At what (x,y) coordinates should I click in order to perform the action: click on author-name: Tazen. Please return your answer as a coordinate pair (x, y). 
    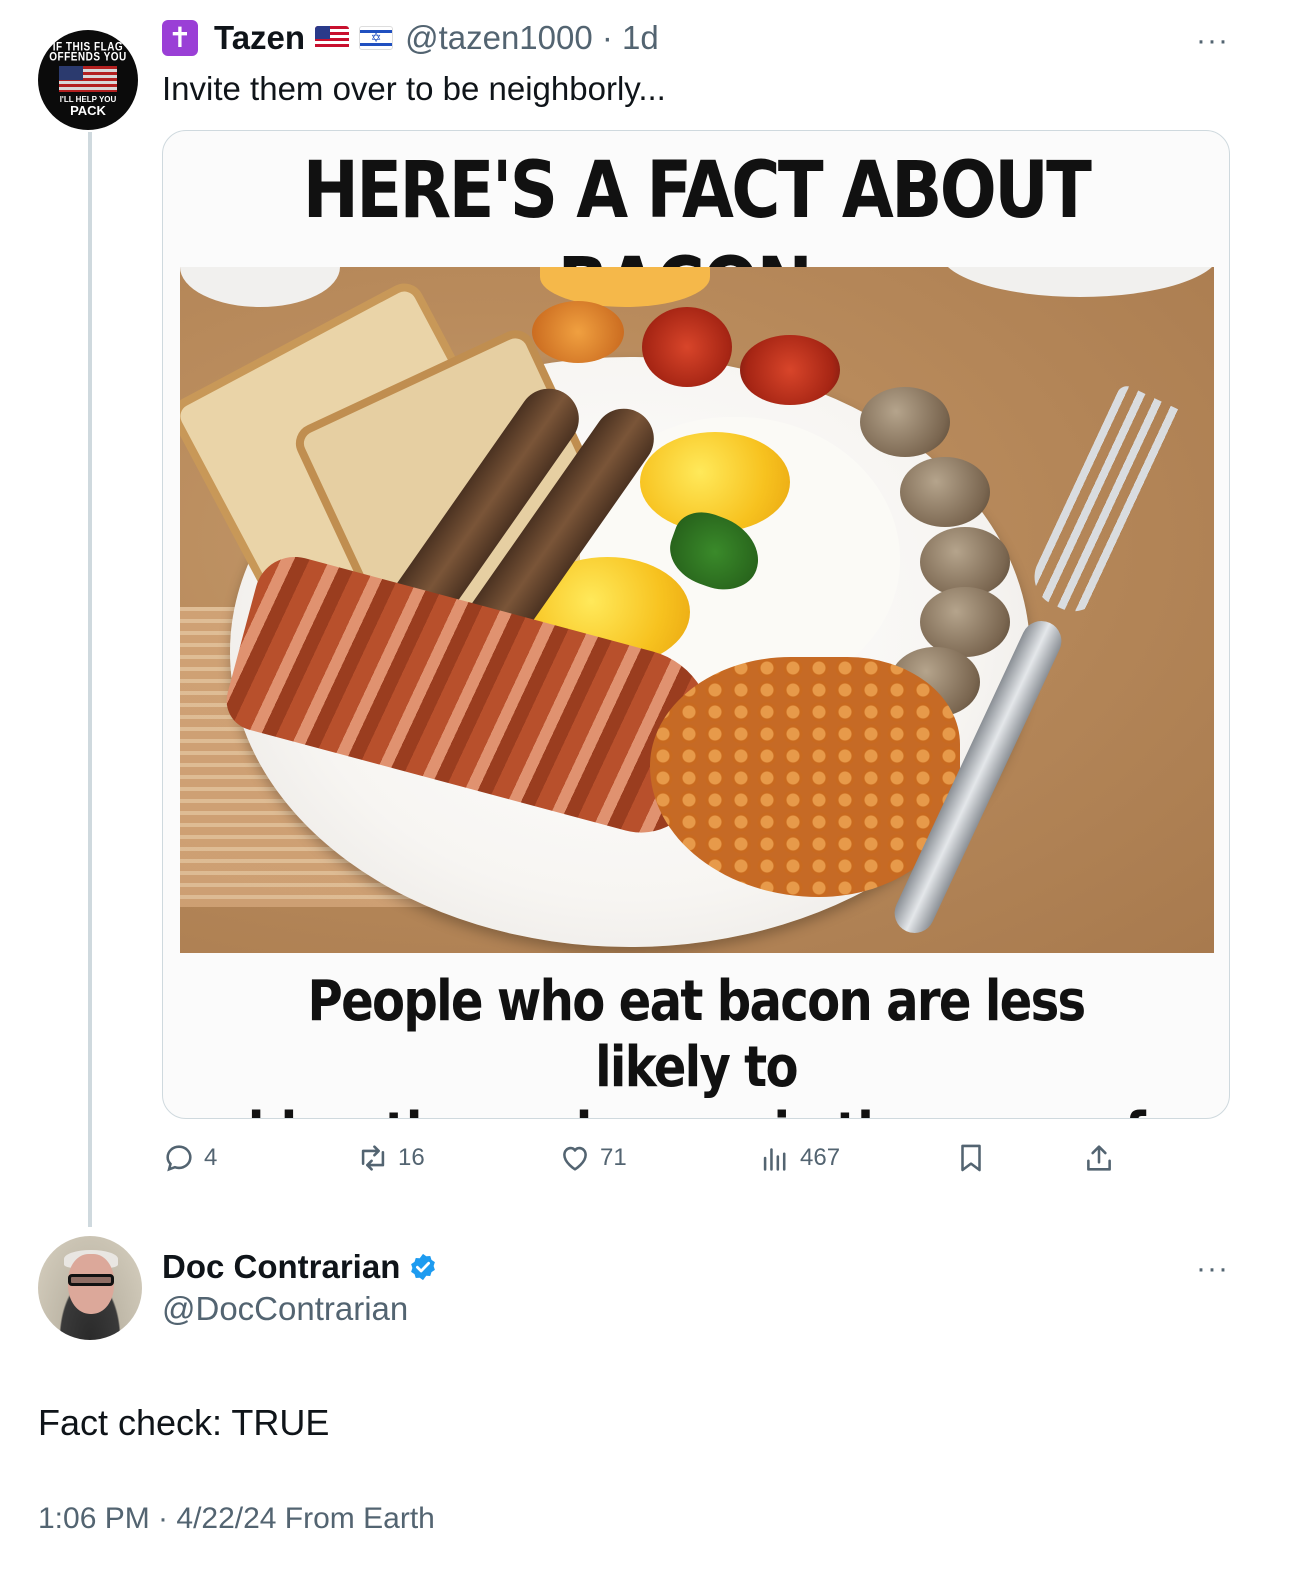
    Looking at the image, I should click on (259, 38).